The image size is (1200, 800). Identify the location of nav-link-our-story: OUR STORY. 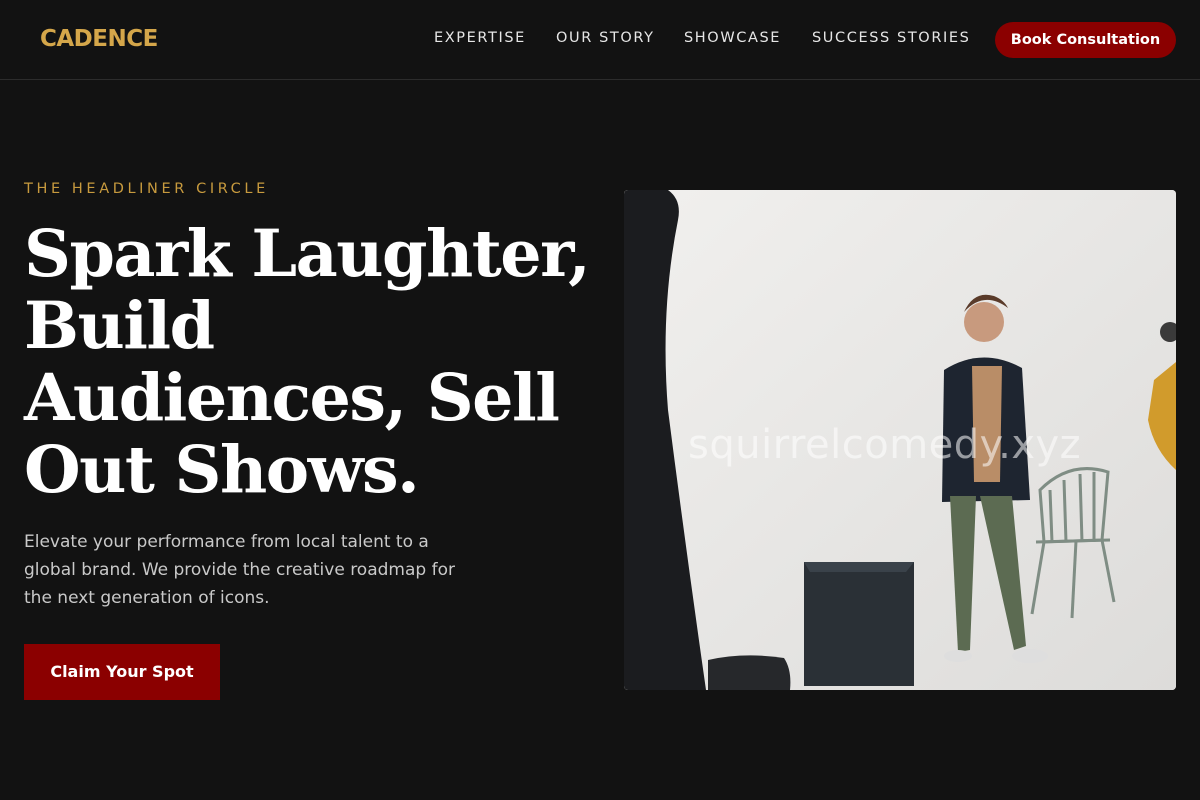
(605, 38).